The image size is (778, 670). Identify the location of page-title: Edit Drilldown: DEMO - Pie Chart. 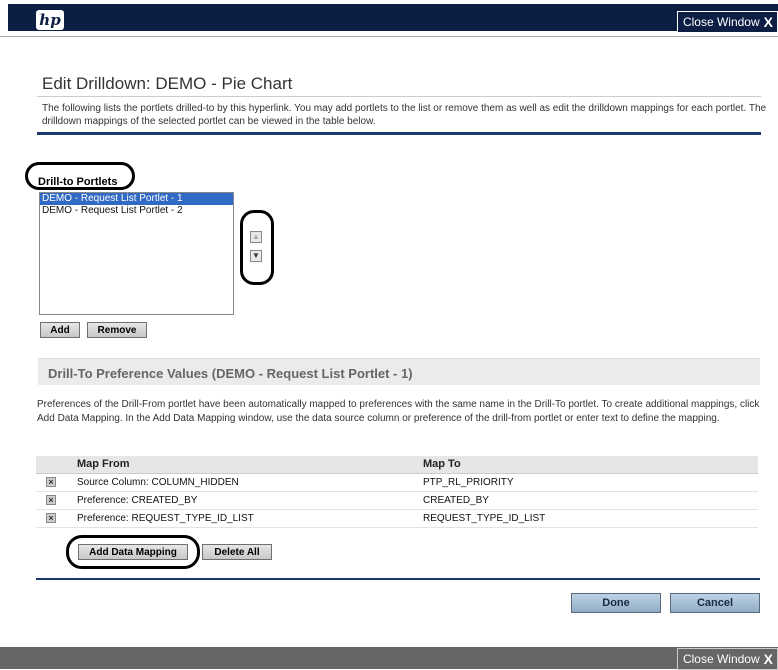
(167, 83).